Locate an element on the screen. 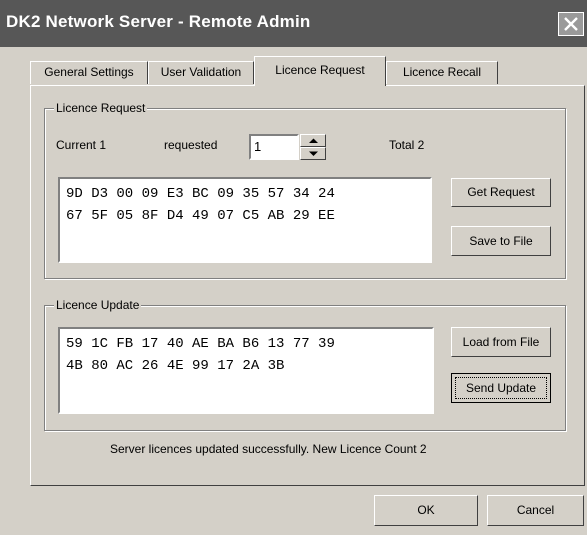  button-label: Get Request is located at coordinates (501, 192).